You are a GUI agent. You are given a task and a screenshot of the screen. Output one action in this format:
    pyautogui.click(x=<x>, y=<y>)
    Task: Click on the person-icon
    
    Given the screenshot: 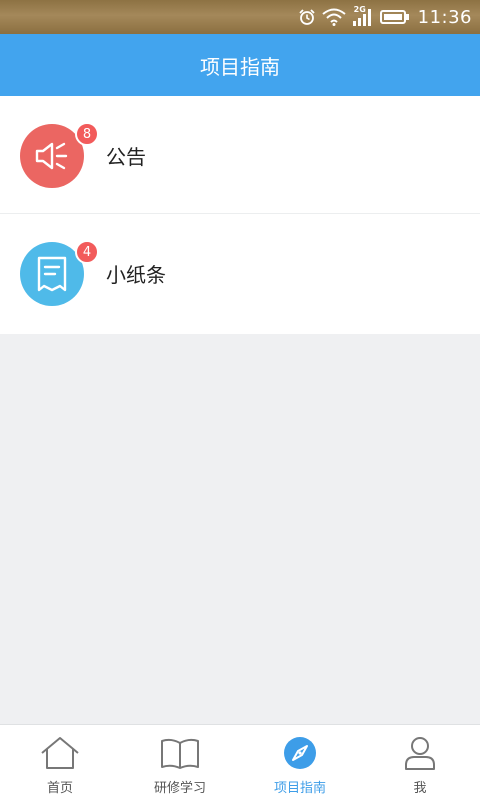 What is the action you would take?
    pyautogui.click(x=420, y=753)
    